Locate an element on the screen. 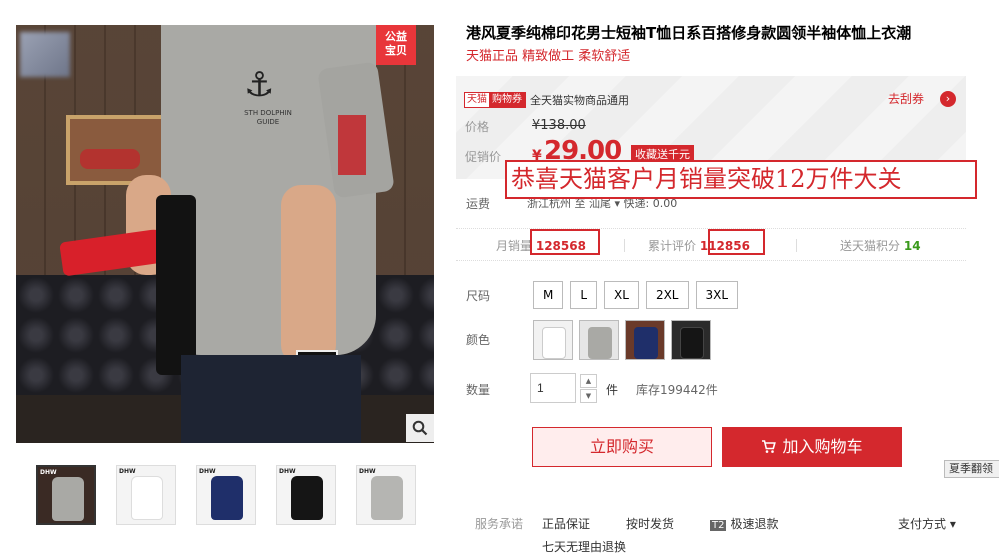 This screenshot has width=999, height=560. size-options: M L XL 2XL 3XL is located at coordinates (636, 295).